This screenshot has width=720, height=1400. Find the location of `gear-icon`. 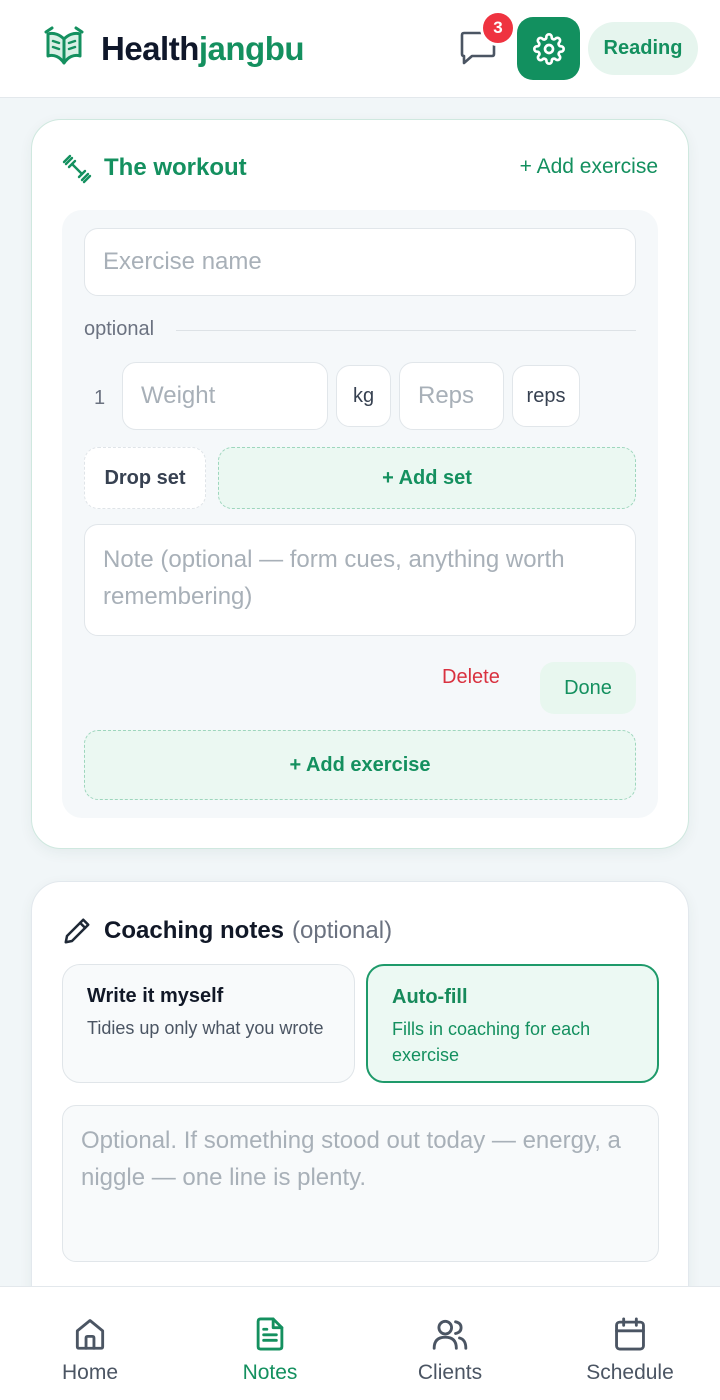

gear-icon is located at coordinates (548, 48).